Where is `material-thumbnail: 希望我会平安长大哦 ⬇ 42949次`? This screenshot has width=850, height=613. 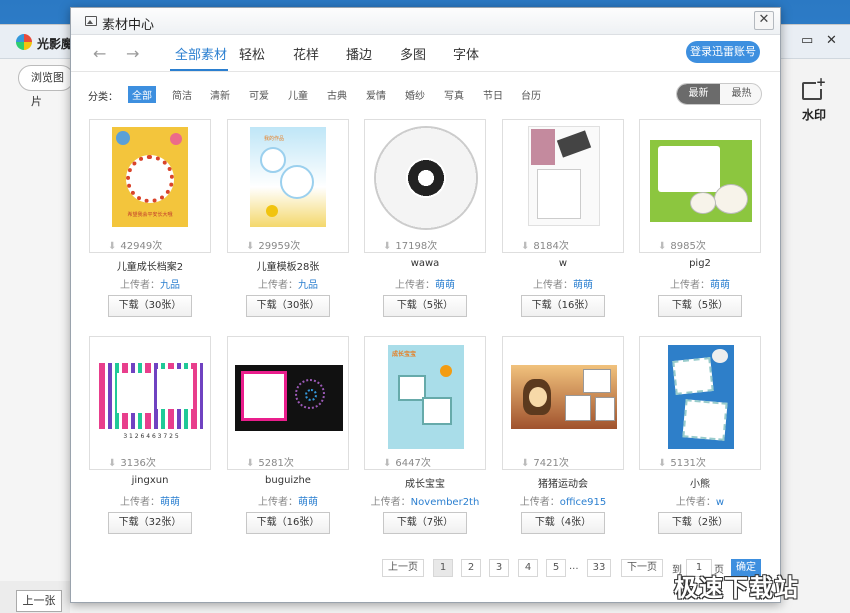 material-thumbnail: 希望我会平安长大哦 ⬇ 42949次 is located at coordinates (150, 186).